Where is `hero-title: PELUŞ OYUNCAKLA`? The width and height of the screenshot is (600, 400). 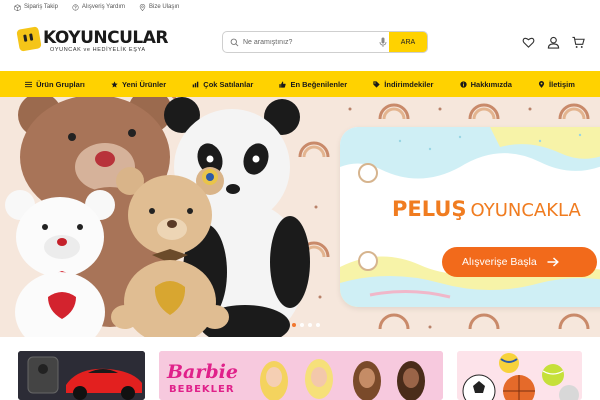 hero-title: PELUŞ OYUNCAKLA is located at coordinates (486, 209).